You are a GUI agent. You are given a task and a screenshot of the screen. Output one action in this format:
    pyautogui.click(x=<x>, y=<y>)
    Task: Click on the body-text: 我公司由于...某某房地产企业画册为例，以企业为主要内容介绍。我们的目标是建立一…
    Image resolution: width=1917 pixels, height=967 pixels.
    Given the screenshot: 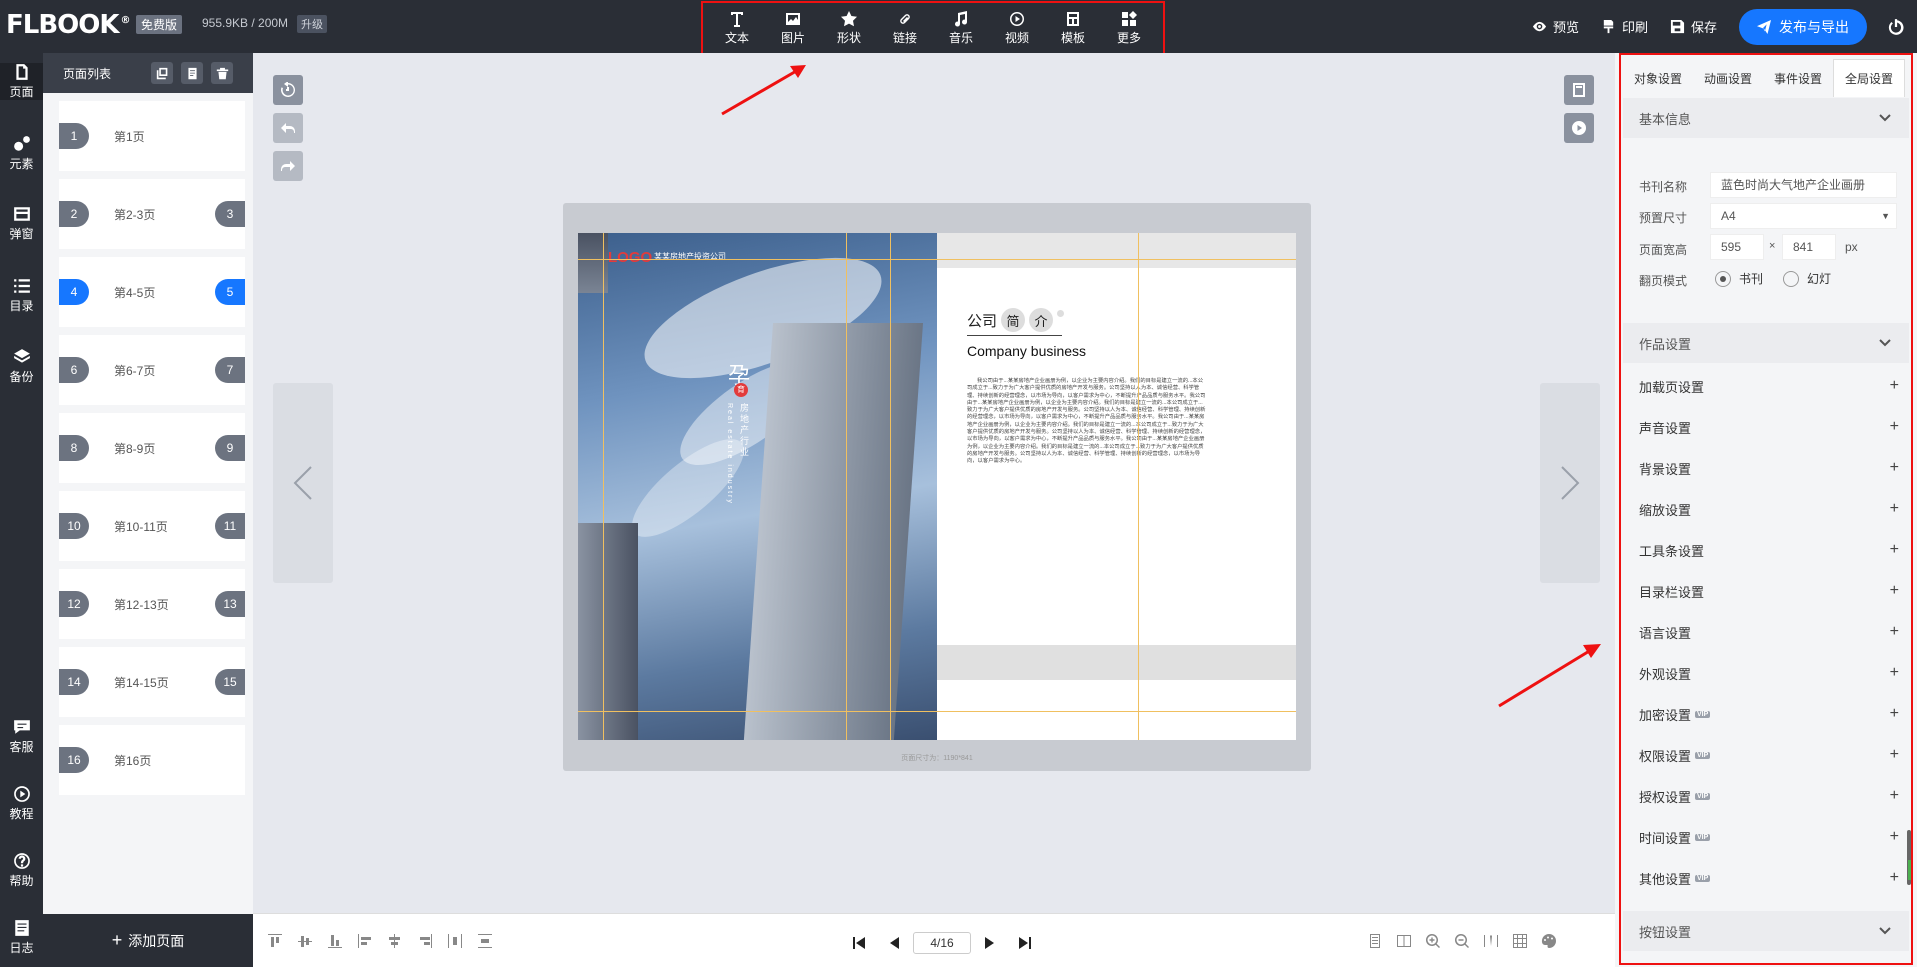 What is the action you would take?
    pyautogui.click(x=1087, y=422)
    